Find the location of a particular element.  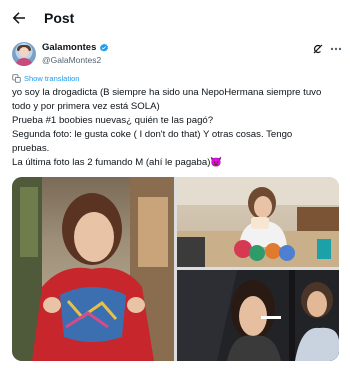

show-translation-link: Show translation is located at coordinates (45, 78).